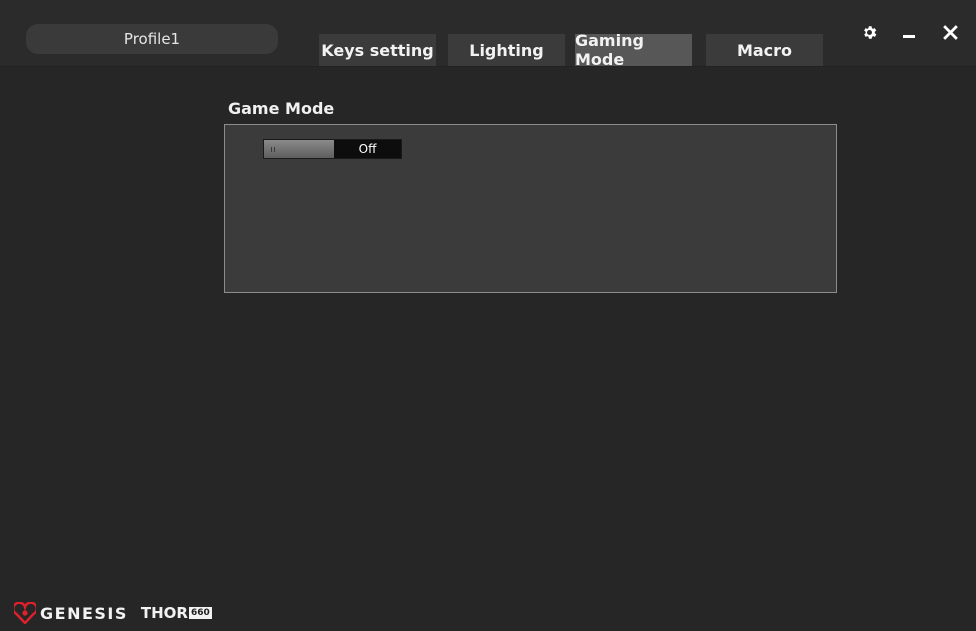 The height and width of the screenshot is (631, 976). I want to click on game-mode-toggle: Off, so click(332, 149).